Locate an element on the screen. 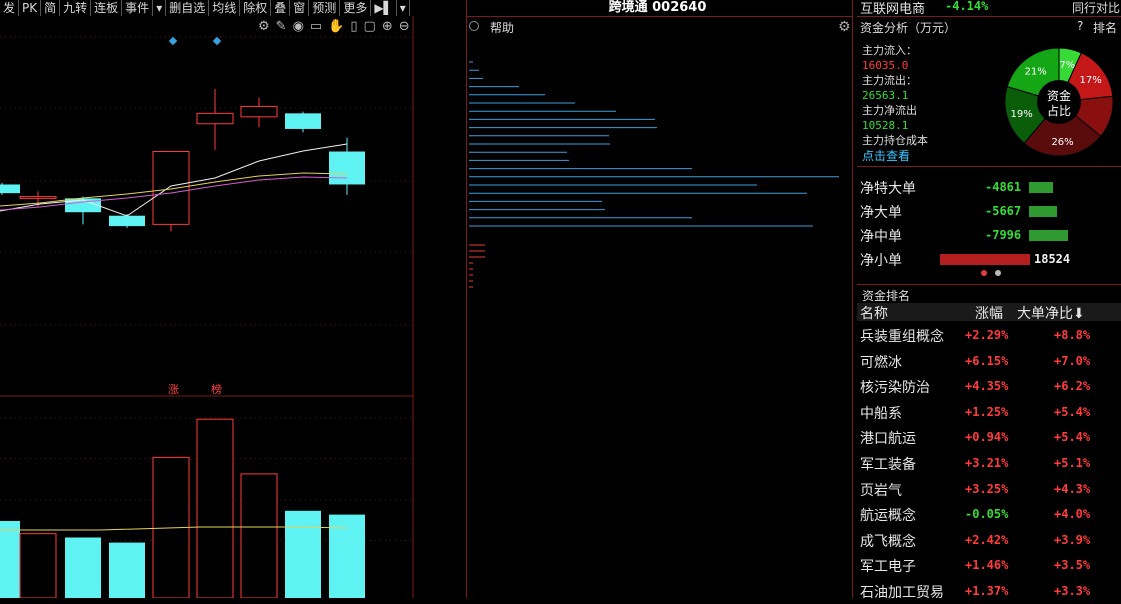 The width and height of the screenshot is (1121, 604). toolbar-item: 叠 is located at coordinates (281, 8).